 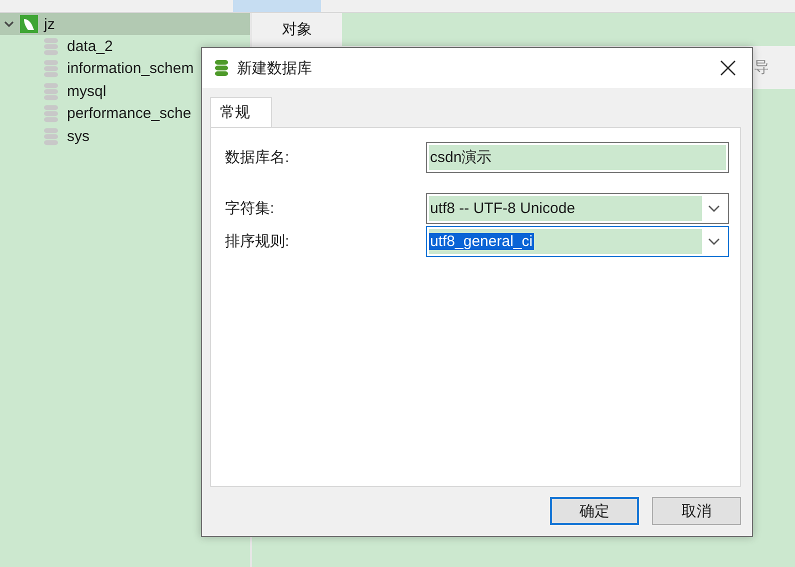 I want to click on field-label: 排序规则:, so click(x=257, y=241).